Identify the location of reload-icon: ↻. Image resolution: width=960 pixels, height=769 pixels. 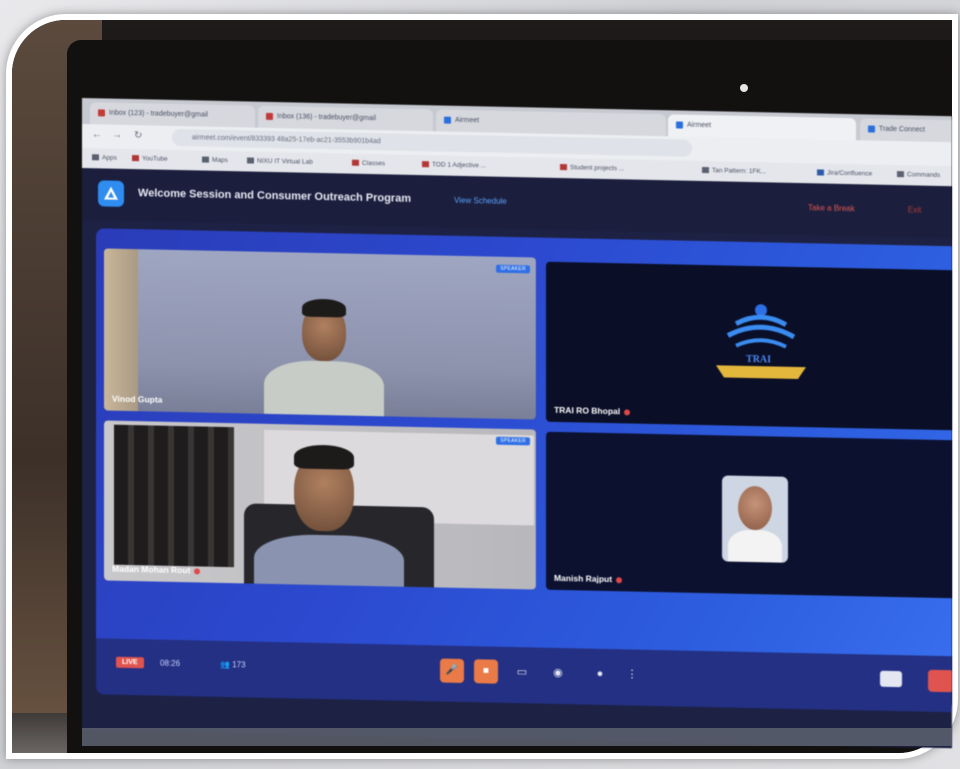
(138, 135).